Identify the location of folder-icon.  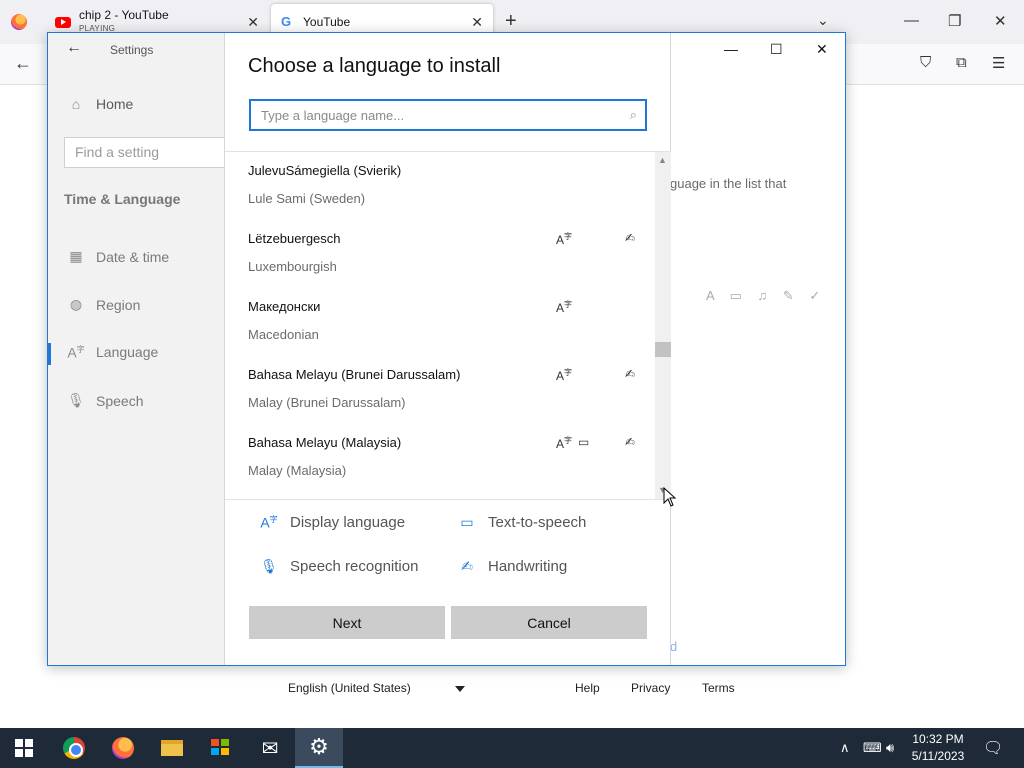
(172, 748).